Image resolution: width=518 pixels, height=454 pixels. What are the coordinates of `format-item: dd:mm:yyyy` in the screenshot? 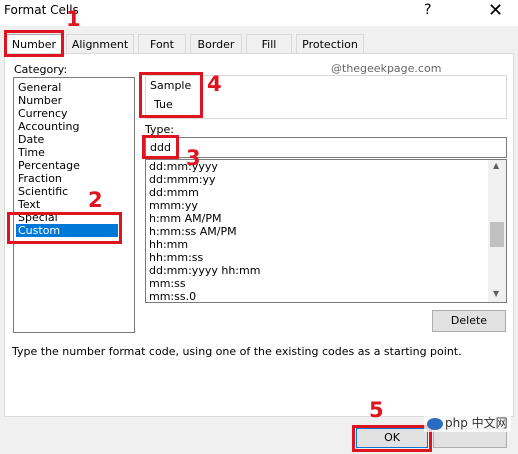 It's located at (183, 166).